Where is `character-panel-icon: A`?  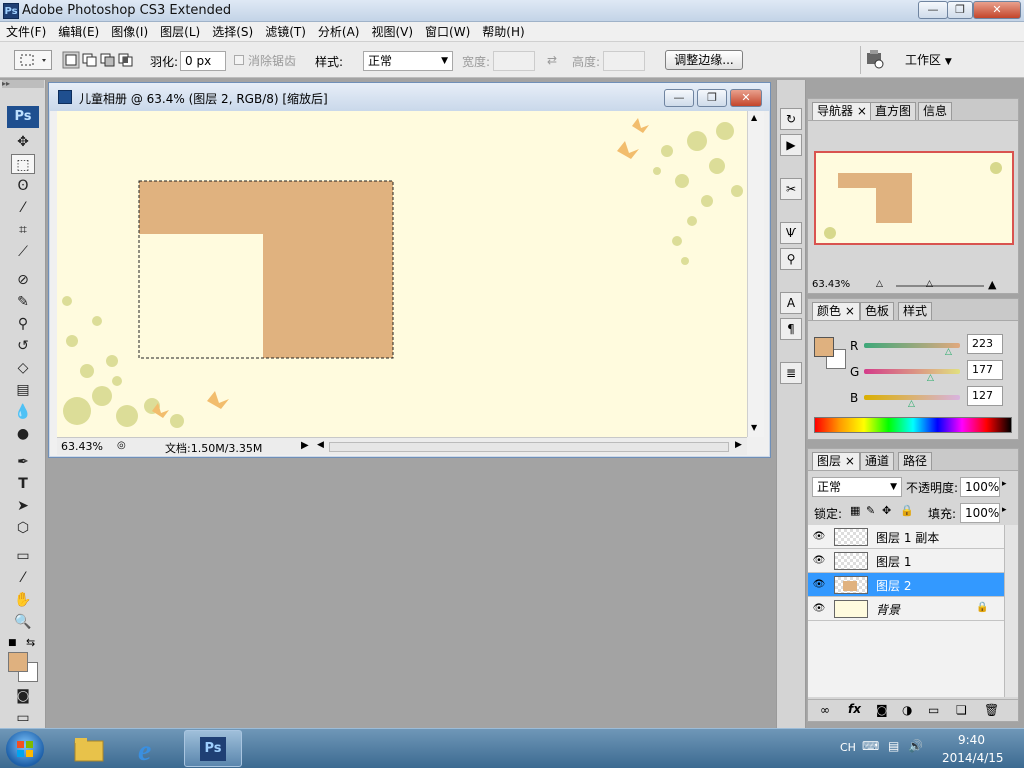 character-panel-icon: A is located at coordinates (791, 303).